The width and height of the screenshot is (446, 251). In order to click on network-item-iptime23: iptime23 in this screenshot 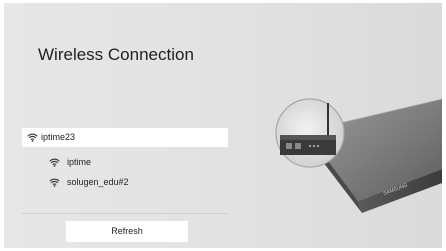, I will do `click(125, 137)`.